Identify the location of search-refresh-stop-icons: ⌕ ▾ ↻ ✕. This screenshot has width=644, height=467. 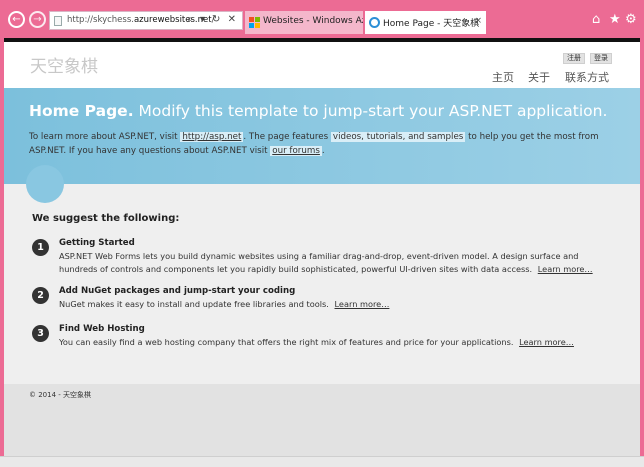
(212, 19).